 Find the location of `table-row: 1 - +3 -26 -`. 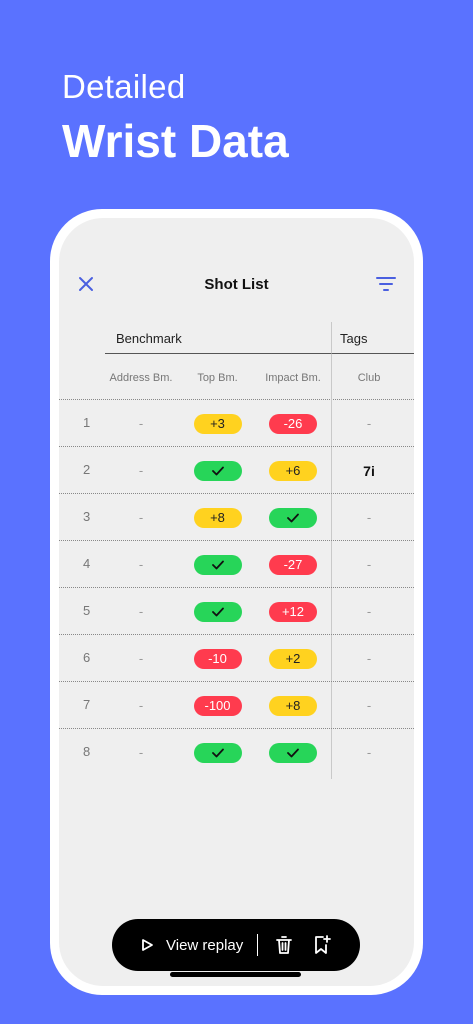

table-row: 1 - +3 -26 - is located at coordinates (236, 423).